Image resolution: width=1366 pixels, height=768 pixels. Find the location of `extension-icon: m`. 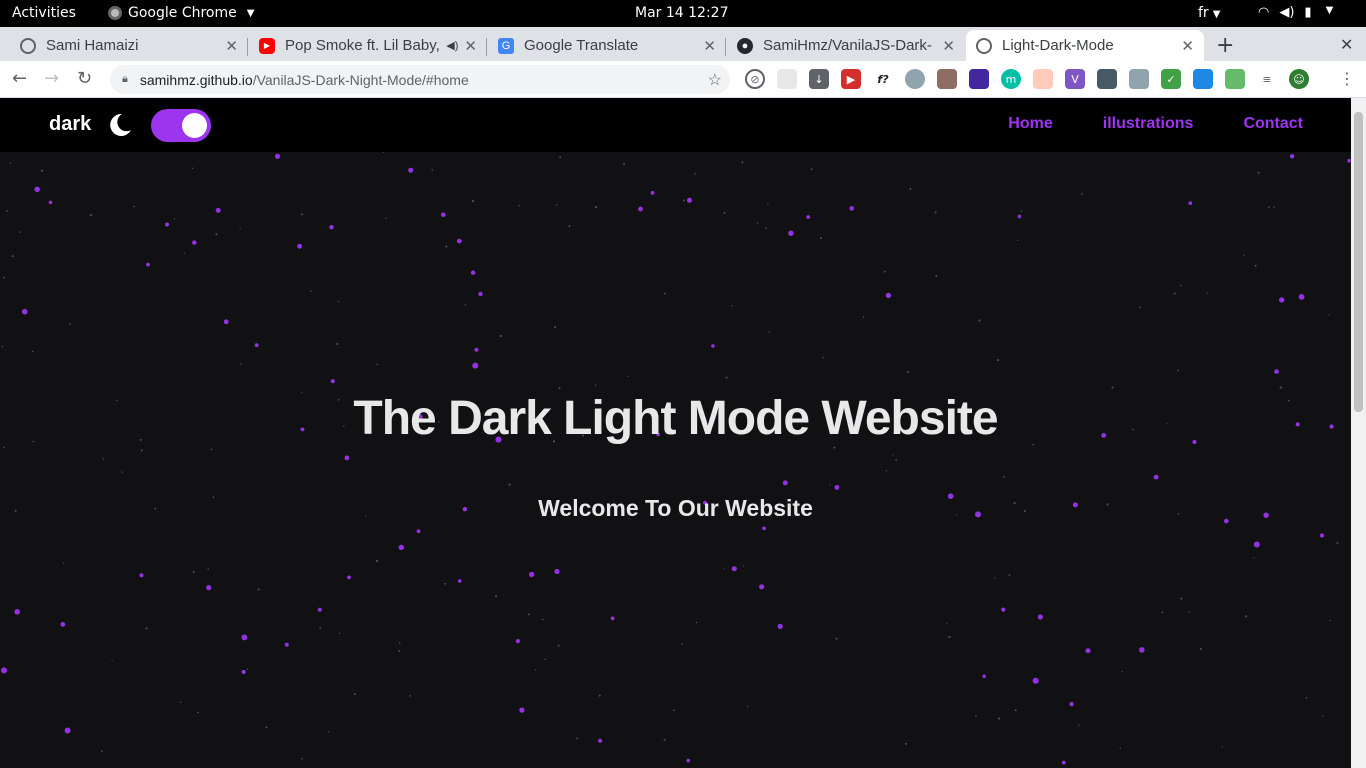

extension-icon: m is located at coordinates (1011, 79).